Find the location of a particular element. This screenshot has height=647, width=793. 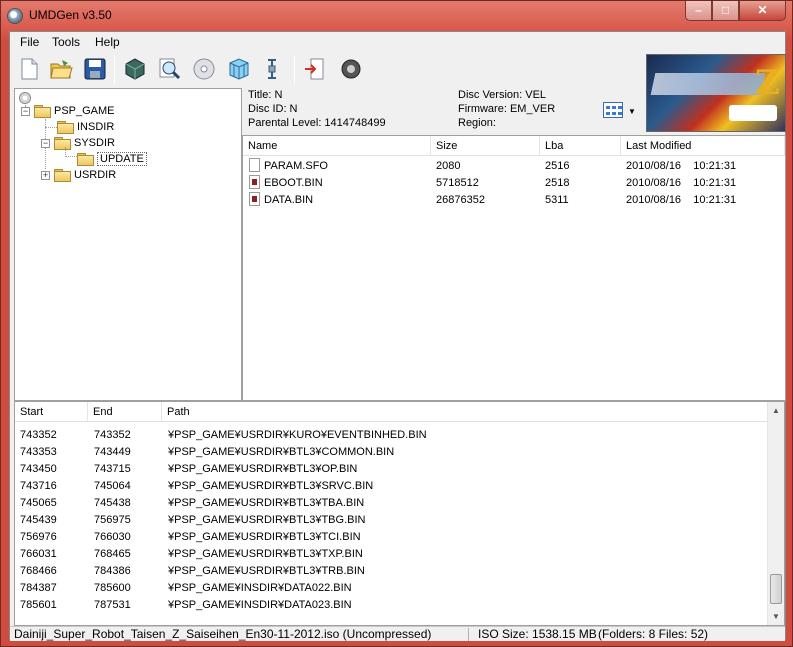

column-header-path: Path is located at coordinates (464, 412).